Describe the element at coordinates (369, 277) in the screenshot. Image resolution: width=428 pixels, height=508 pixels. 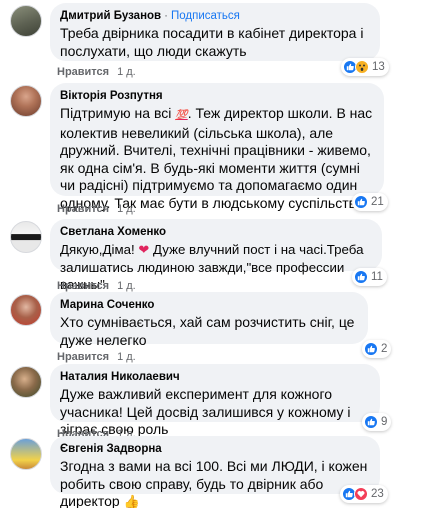
I see `reactions-summary: 11` at that location.